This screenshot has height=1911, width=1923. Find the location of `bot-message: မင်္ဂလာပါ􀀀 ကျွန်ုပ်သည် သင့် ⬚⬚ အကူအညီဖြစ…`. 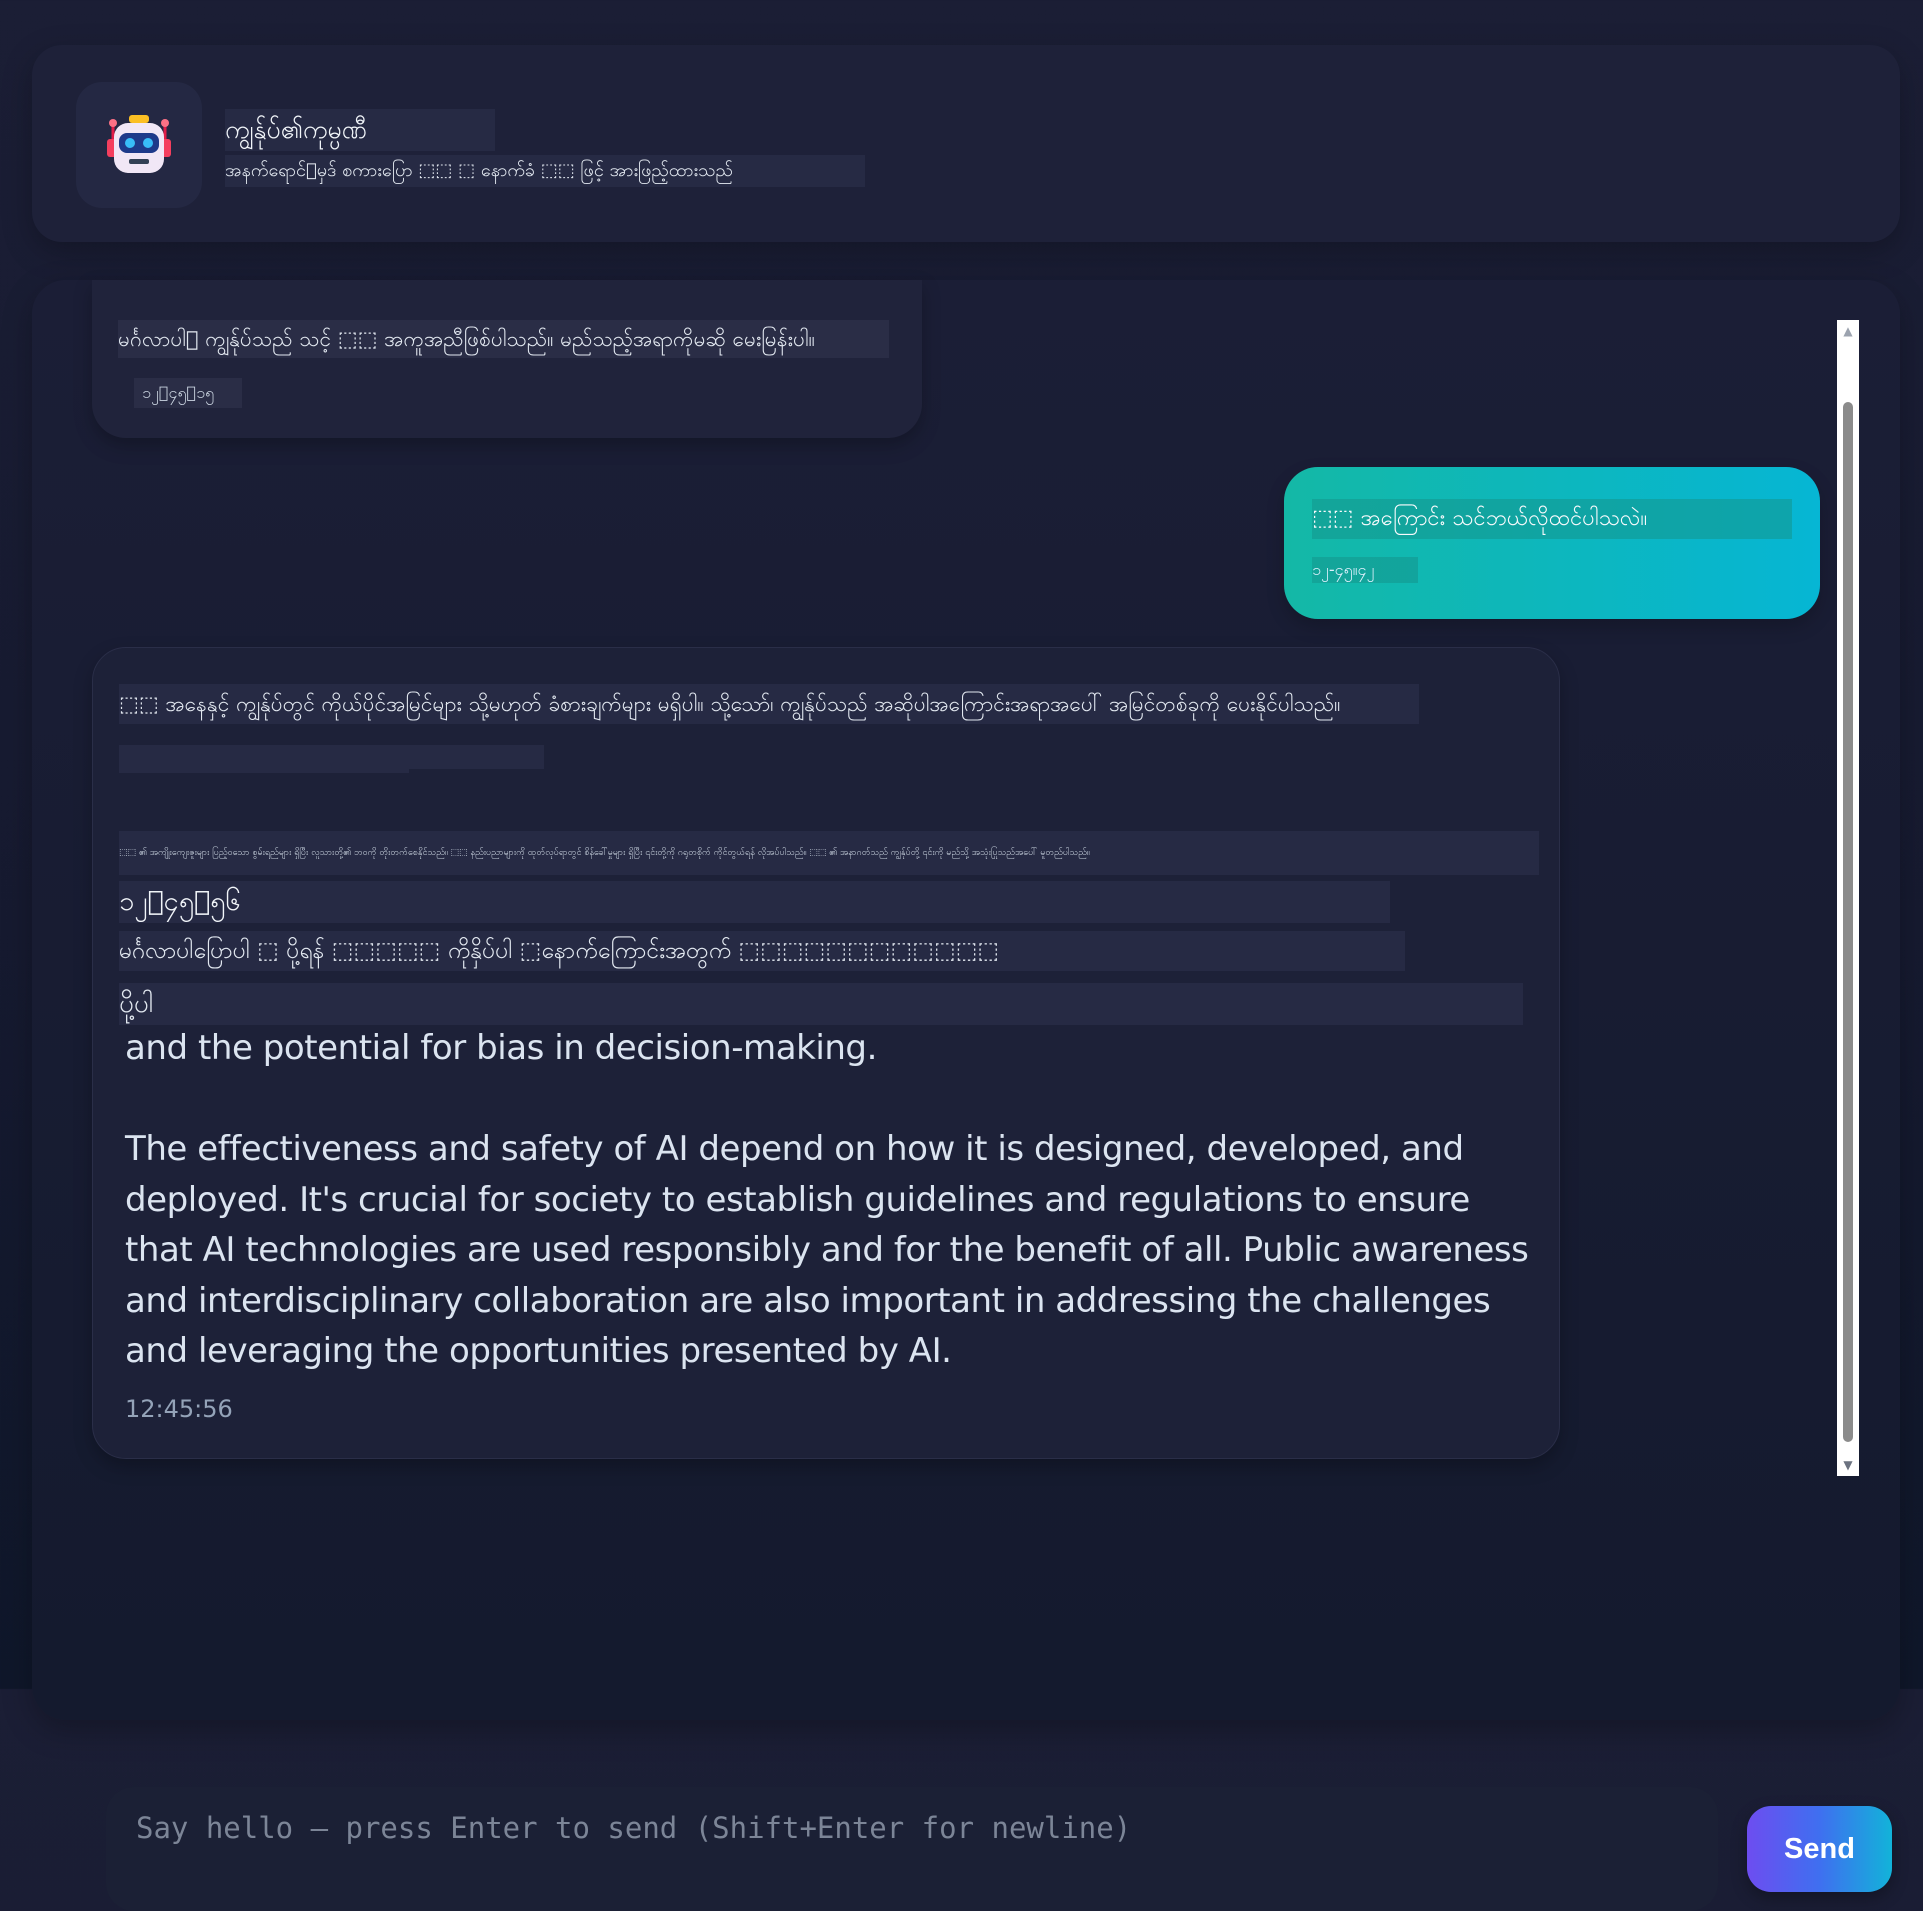

bot-message: မင်္ဂလာပါ􀀀 ကျွန်ုပ်သည် သင့် ⬚⬚ အကူအညီဖြစ… is located at coordinates (507, 359).